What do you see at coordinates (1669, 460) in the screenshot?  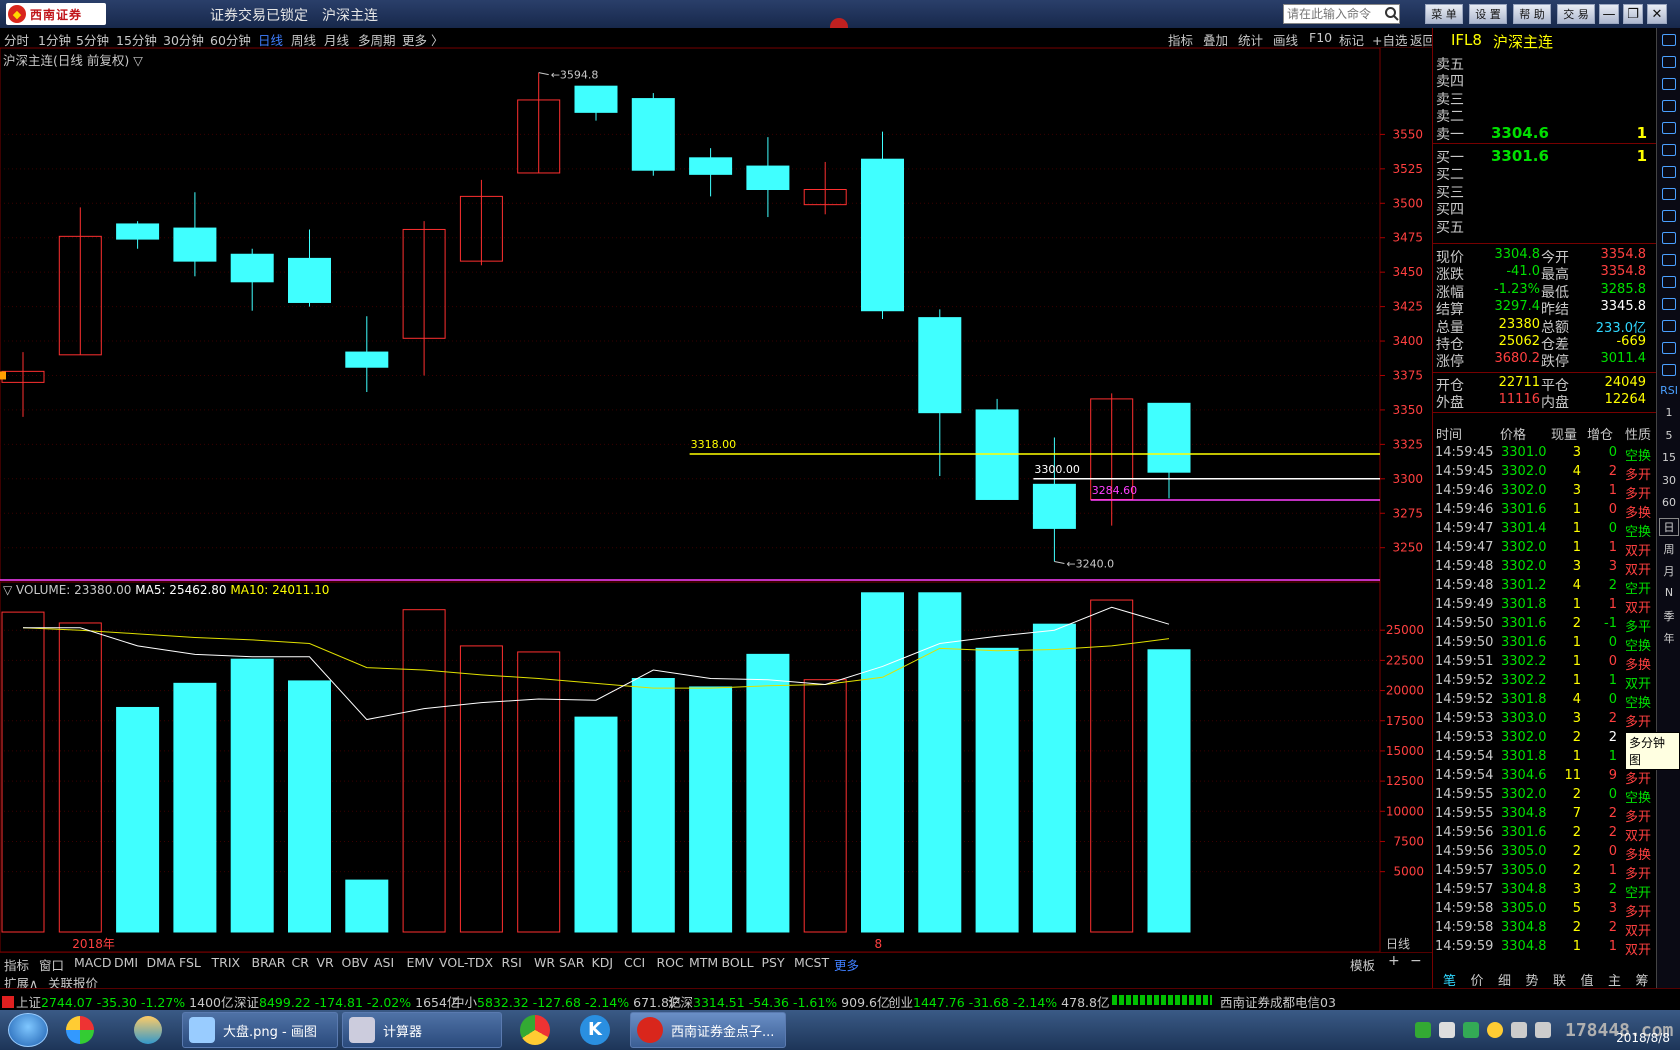 I see `side-period-button: 15` at bounding box center [1669, 460].